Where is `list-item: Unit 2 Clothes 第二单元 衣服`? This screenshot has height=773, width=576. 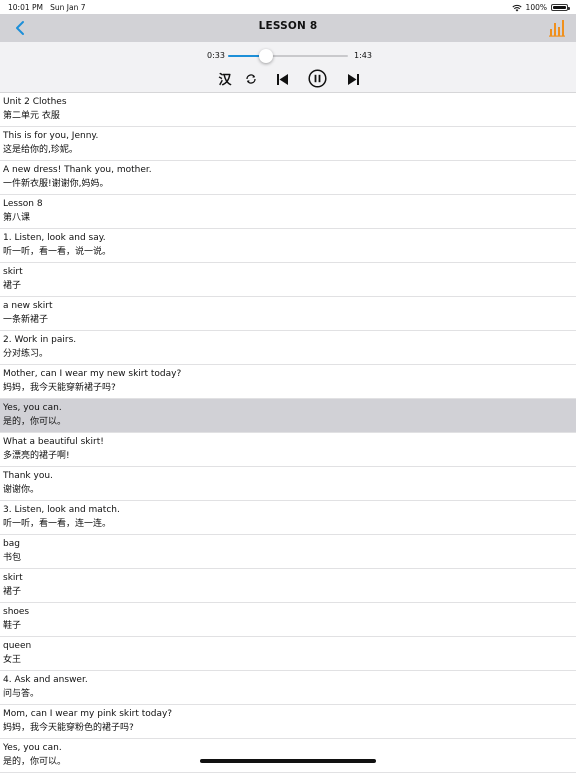 list-item: Unit 2 Clothes 第二单元 衣服 is located at coordinates (288, 110).